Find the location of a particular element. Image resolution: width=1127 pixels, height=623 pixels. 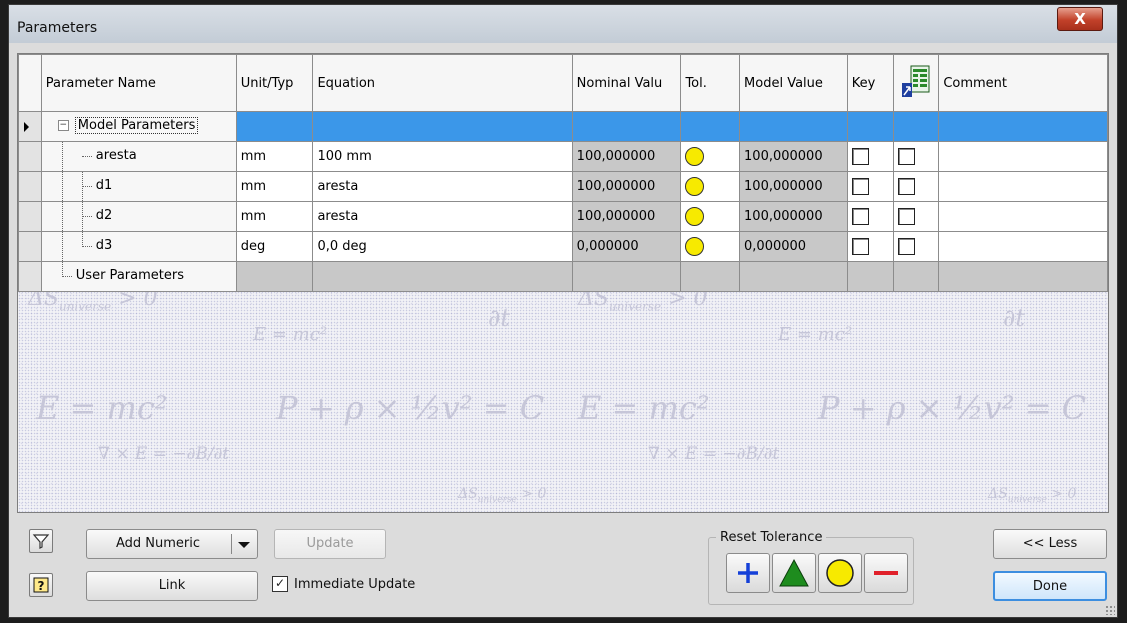

parameter-row: d3 deg 0,0 deg 0,000000 0,000000 is located at coordinates (563, 246).